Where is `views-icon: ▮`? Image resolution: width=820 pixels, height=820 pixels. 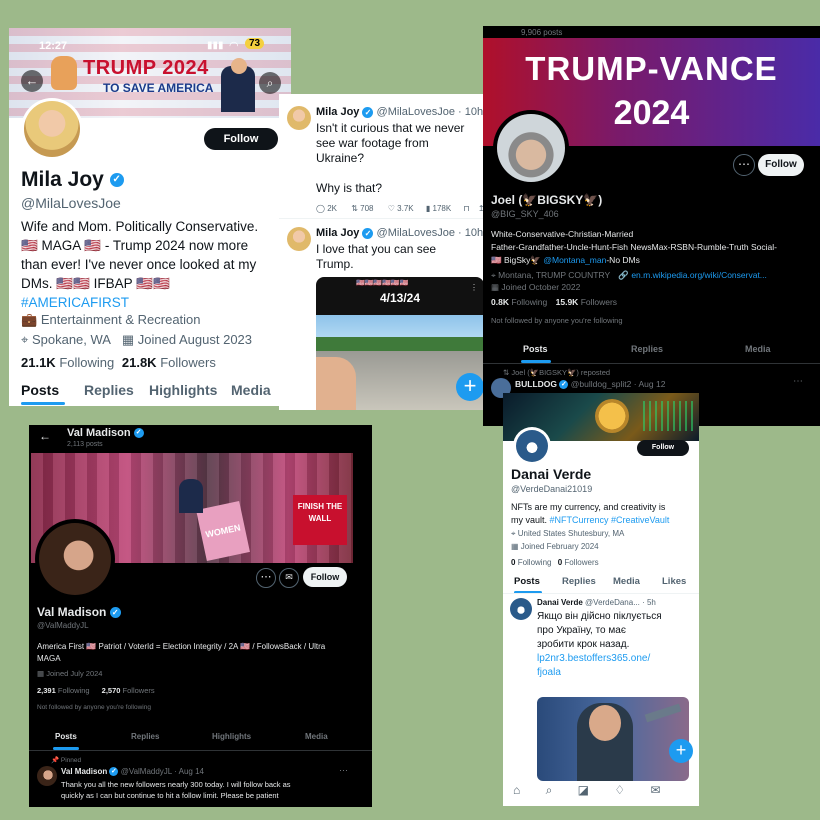 views-icon: ▮ is located at coordinates (428, 208).